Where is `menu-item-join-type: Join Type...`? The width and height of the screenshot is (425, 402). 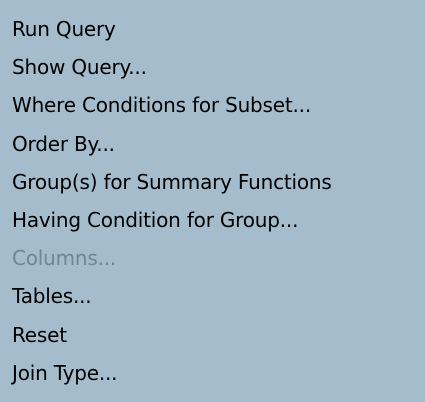 menu-item-join-type: Join Type... is located at coordinates (212, 373).